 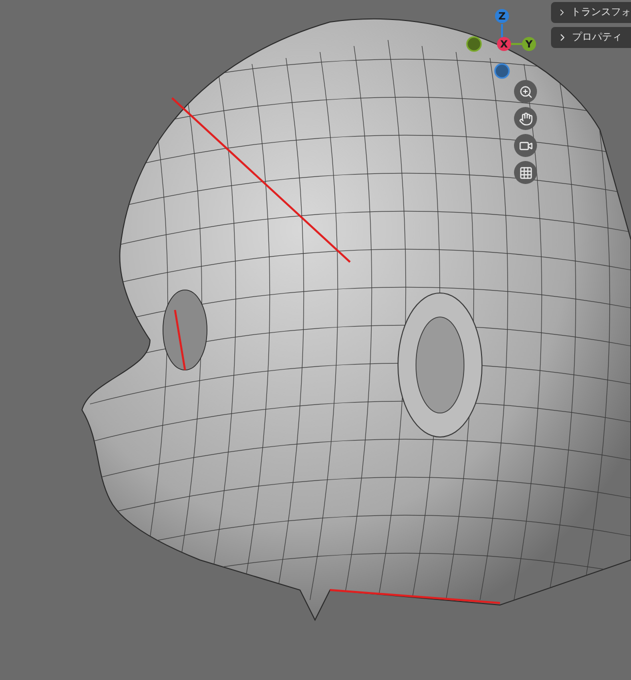 What do you see at coordinates (180, 340) in the screenshot?
I see `seam-line` at bounding box center [180, 340].